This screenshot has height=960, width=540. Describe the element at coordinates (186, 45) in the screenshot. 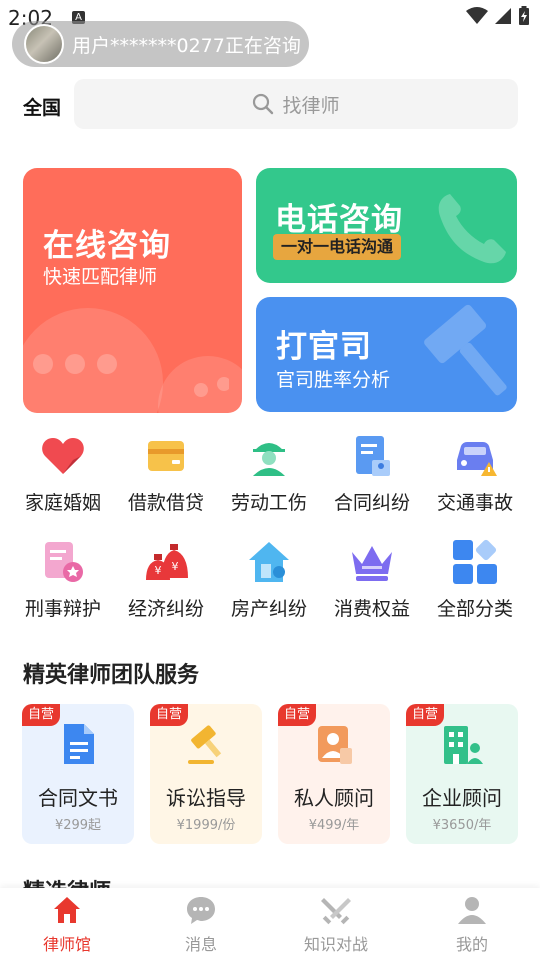

I see `consult-toast-text: 用户*******0277正在咨询` at that location.